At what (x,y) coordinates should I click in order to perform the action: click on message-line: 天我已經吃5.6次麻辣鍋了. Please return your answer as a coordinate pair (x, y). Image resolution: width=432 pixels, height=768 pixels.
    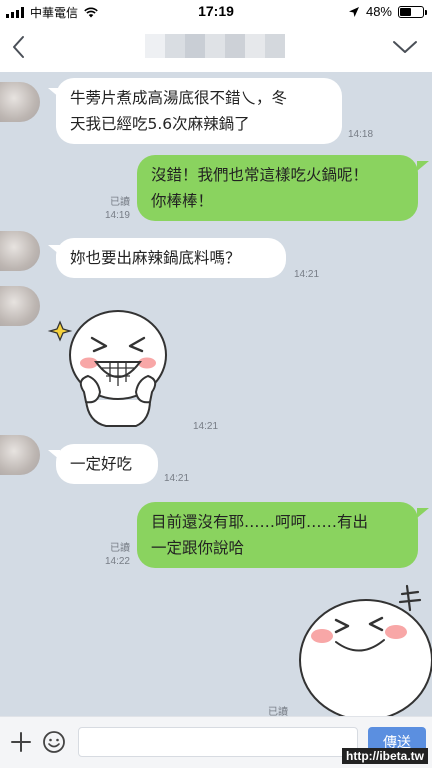
    Looking at the image, I should click on (160, 124).